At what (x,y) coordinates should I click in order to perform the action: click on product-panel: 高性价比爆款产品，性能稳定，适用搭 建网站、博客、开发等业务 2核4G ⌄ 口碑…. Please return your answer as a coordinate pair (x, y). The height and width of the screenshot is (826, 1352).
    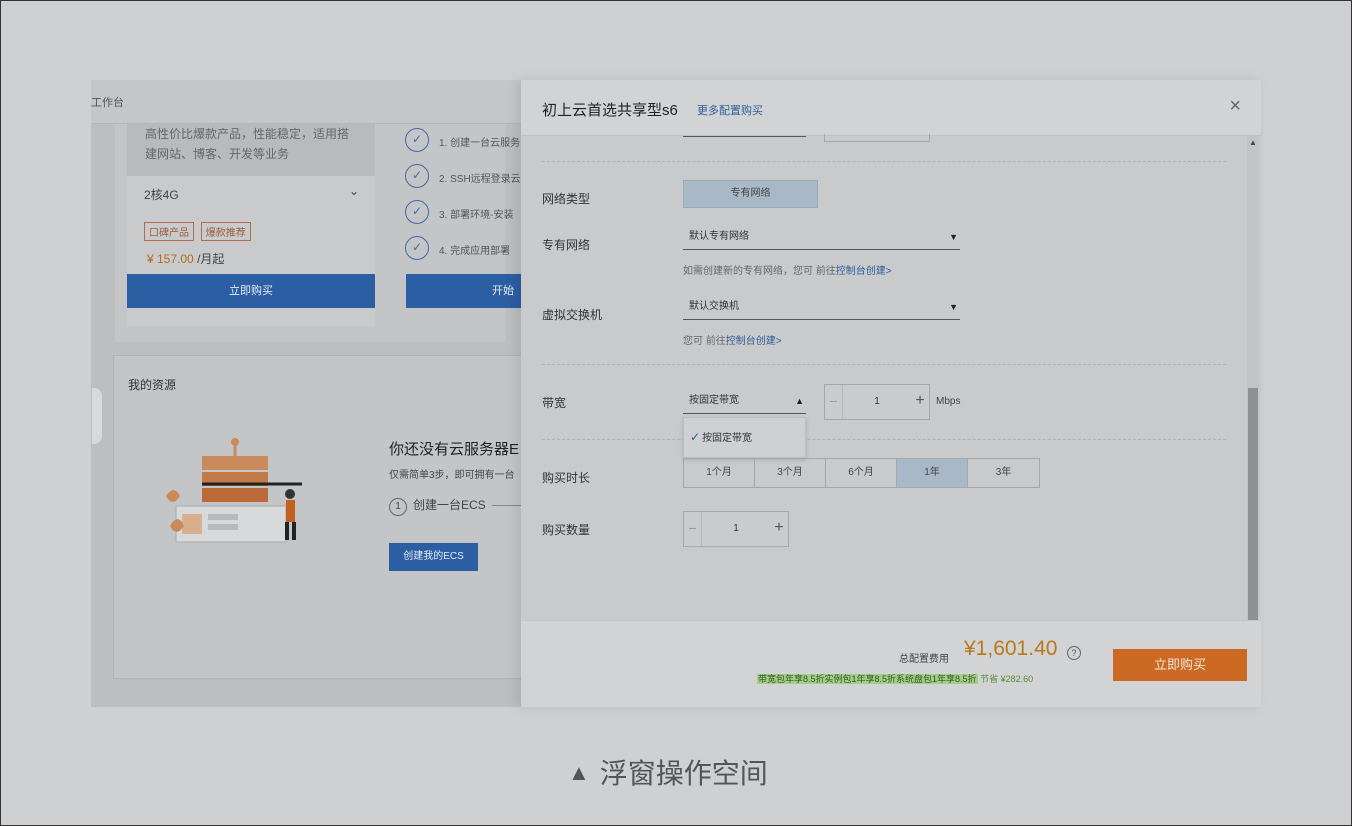
    Looking at the image, I should click on (251, 225).